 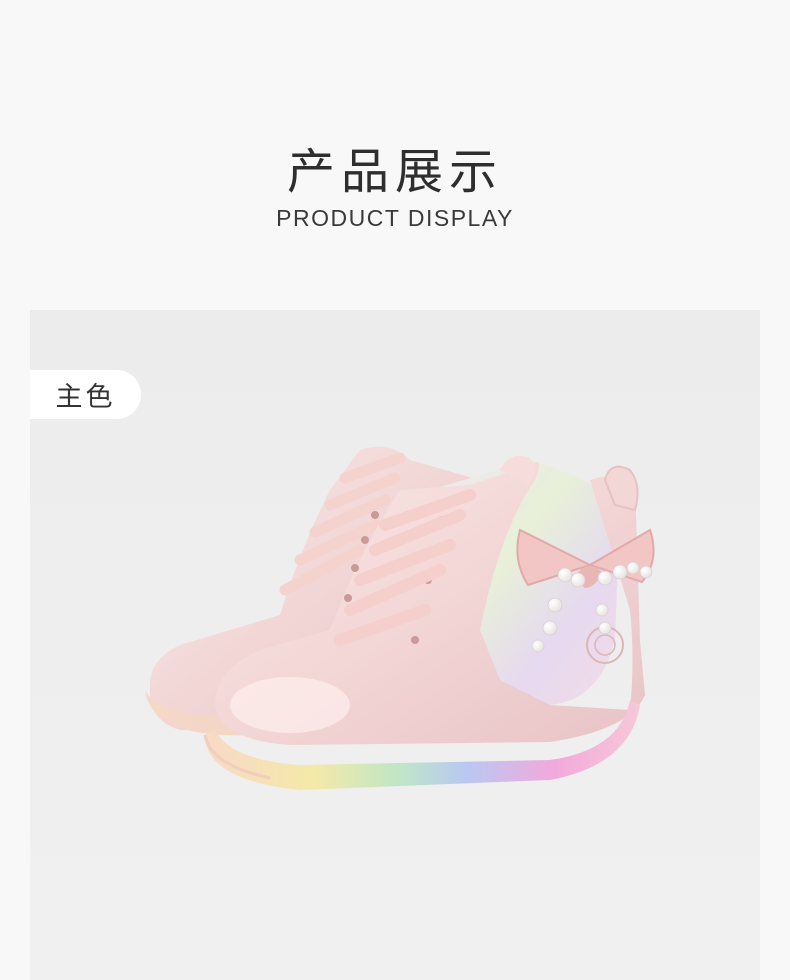 What do you see at coordinates (394, 172) in the screenshot?
I see `section-title: 产品展示` at bounding box center [394, 172].